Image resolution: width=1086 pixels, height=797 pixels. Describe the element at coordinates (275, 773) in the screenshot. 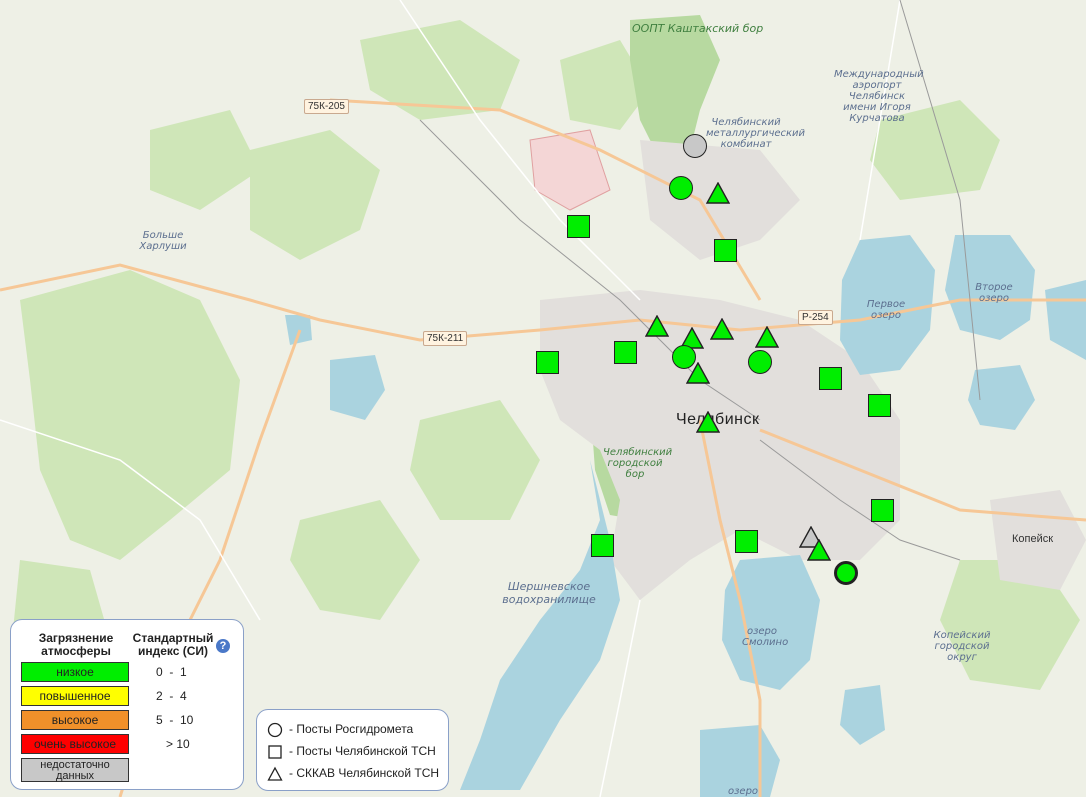

I see `triangle-icon` at that location.